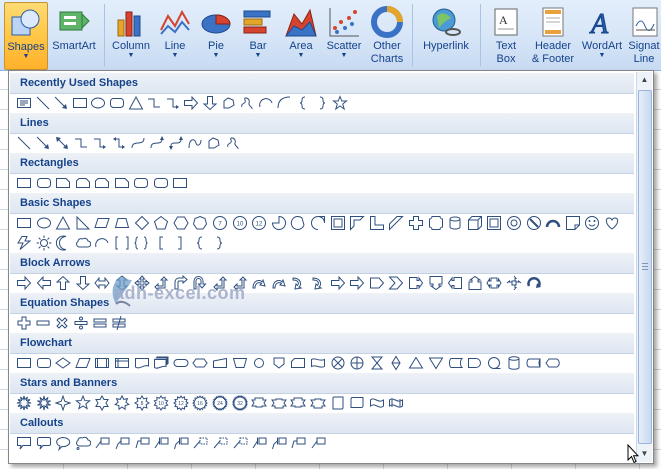 This screenshot has height=469, width=661. Describe the element at coordinates (83, 243) in the screenshot. I see `cloud-shape-icon` at that location.